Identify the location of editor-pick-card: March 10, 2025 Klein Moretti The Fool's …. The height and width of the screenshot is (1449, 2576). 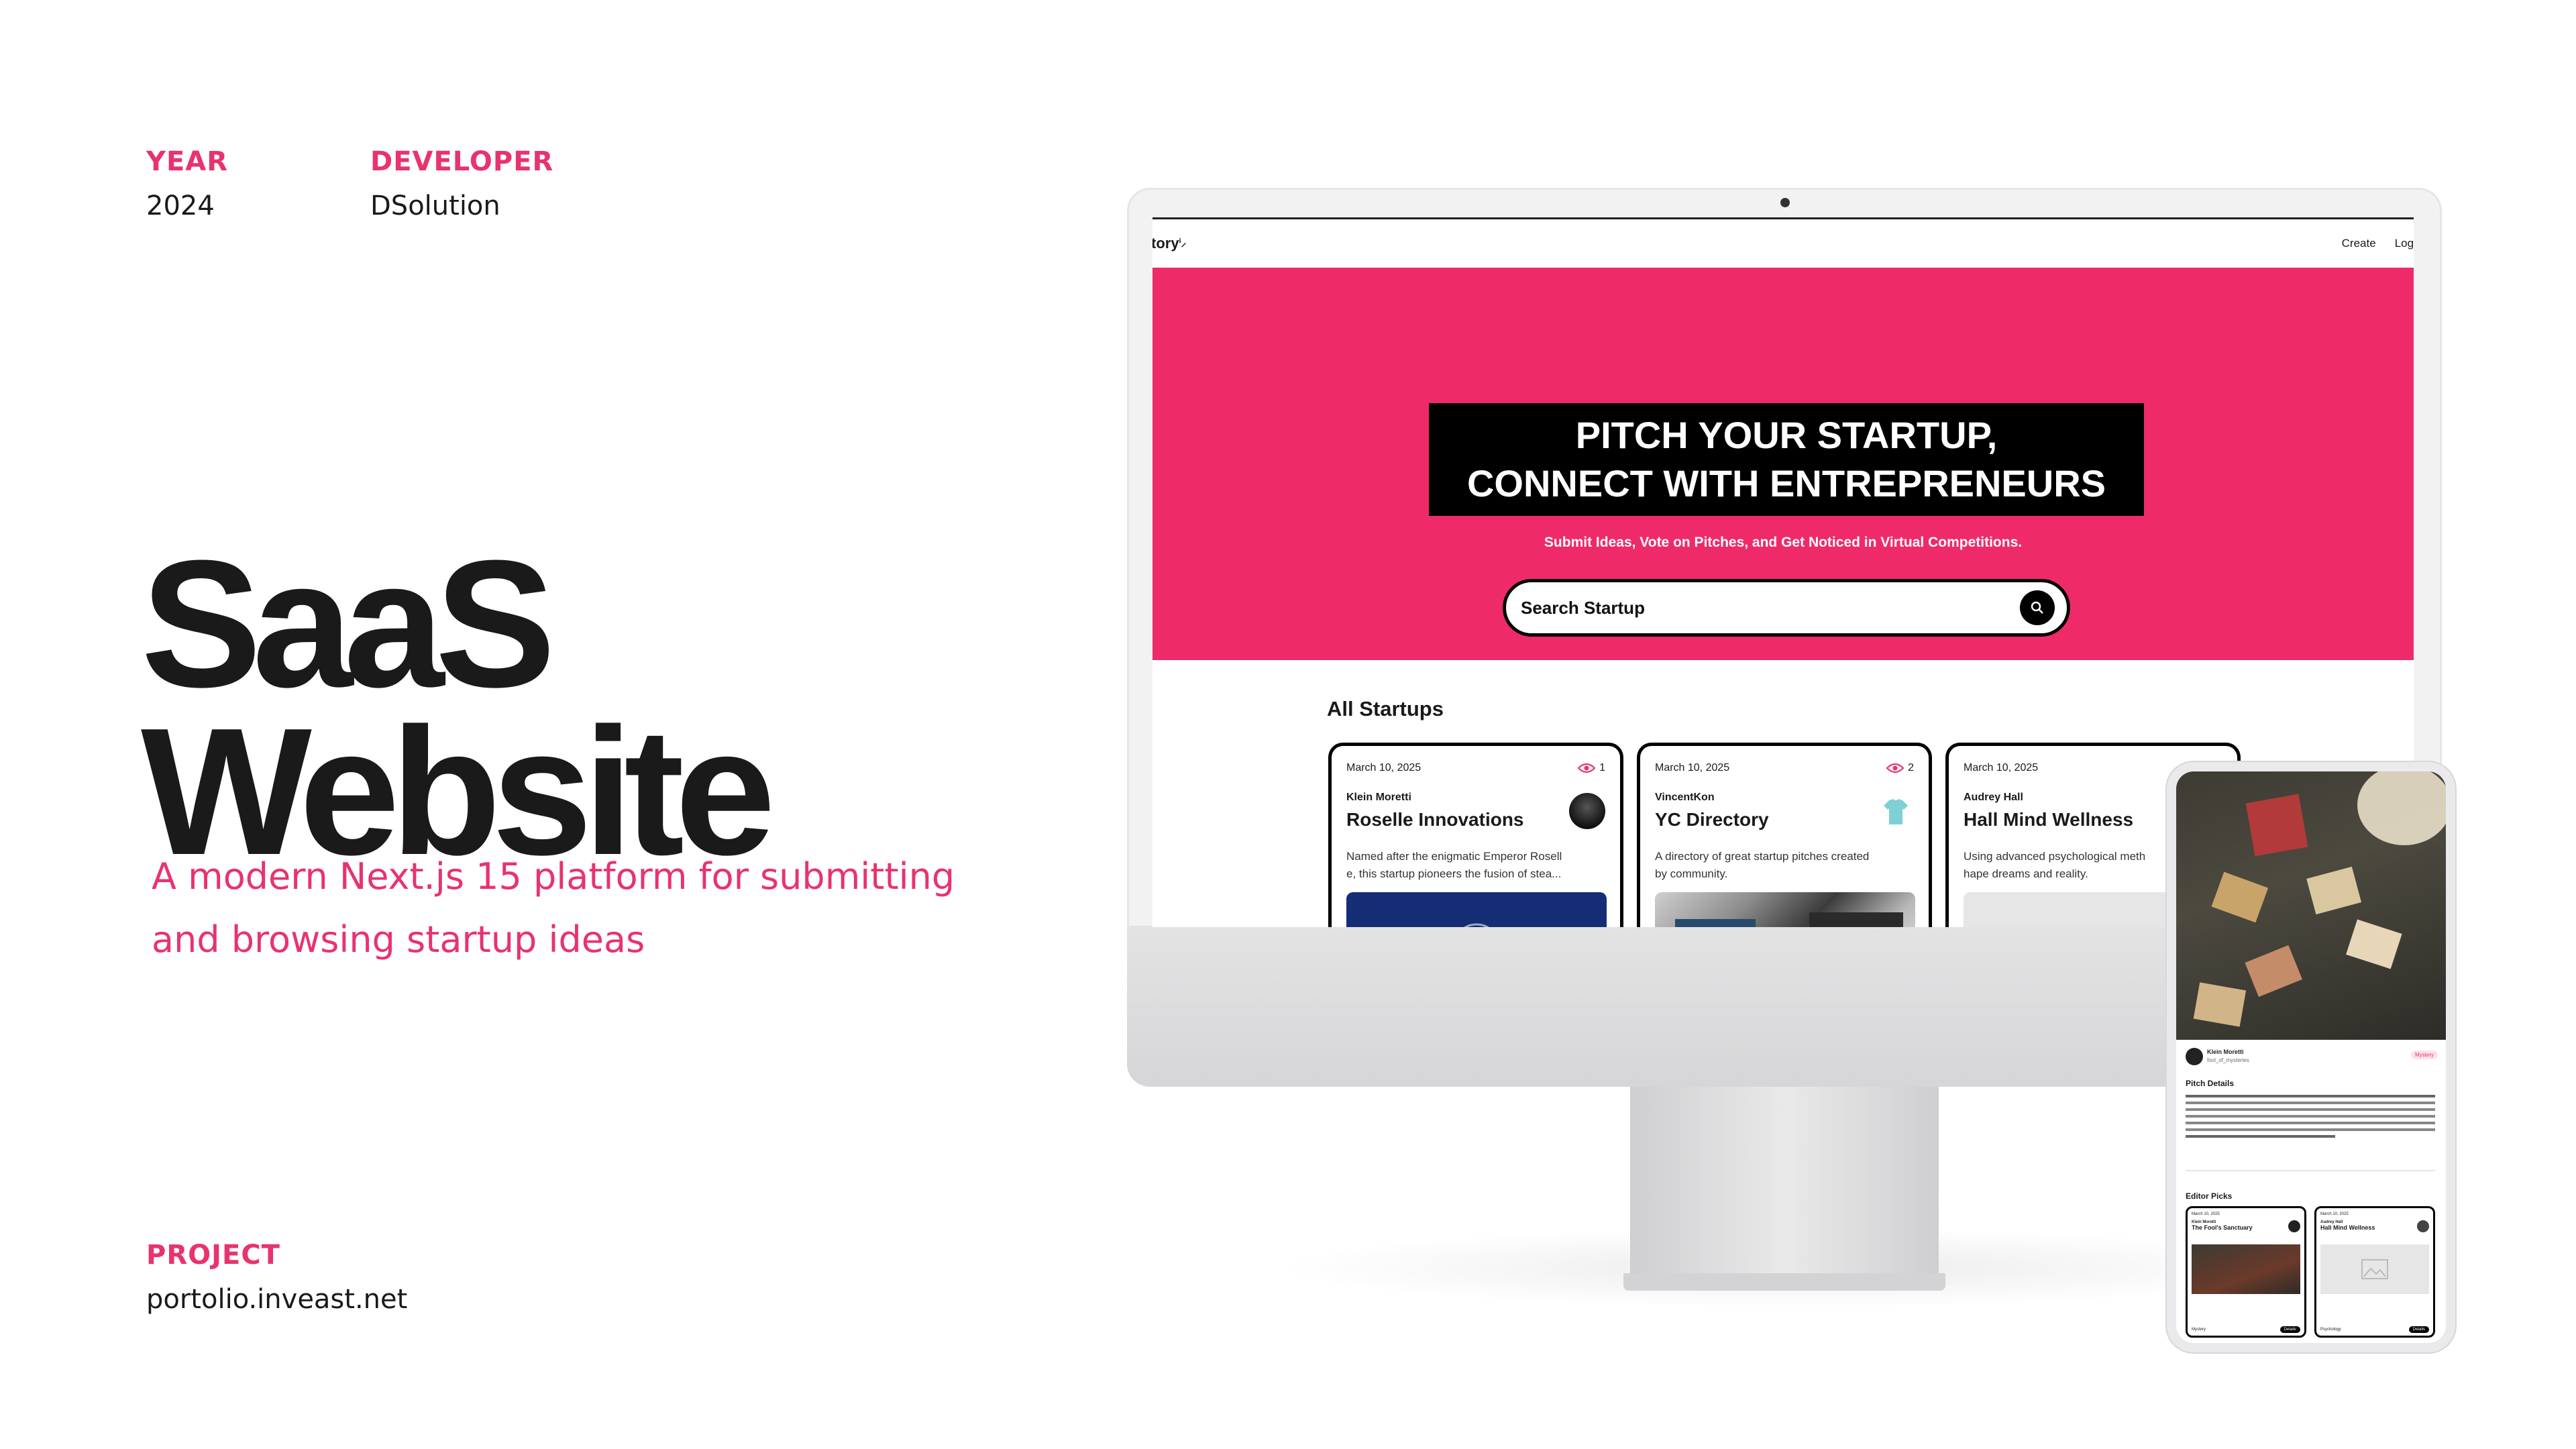
(2246, 1272).